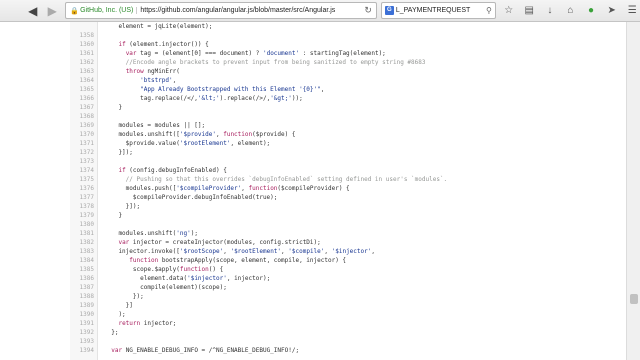 This screenshot has height=360, width=640. I want to click on line-number: 1360, so click(83, 44).